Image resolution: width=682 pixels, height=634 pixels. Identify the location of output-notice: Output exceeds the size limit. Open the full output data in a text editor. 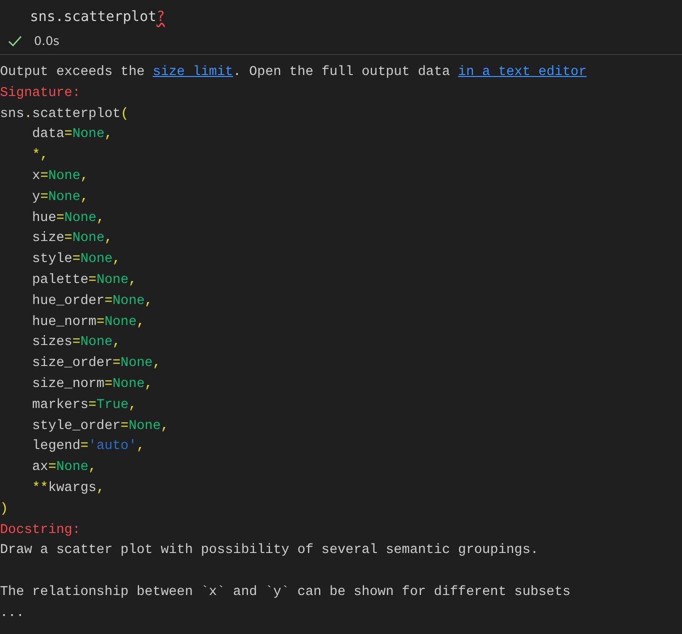
(293, 73).